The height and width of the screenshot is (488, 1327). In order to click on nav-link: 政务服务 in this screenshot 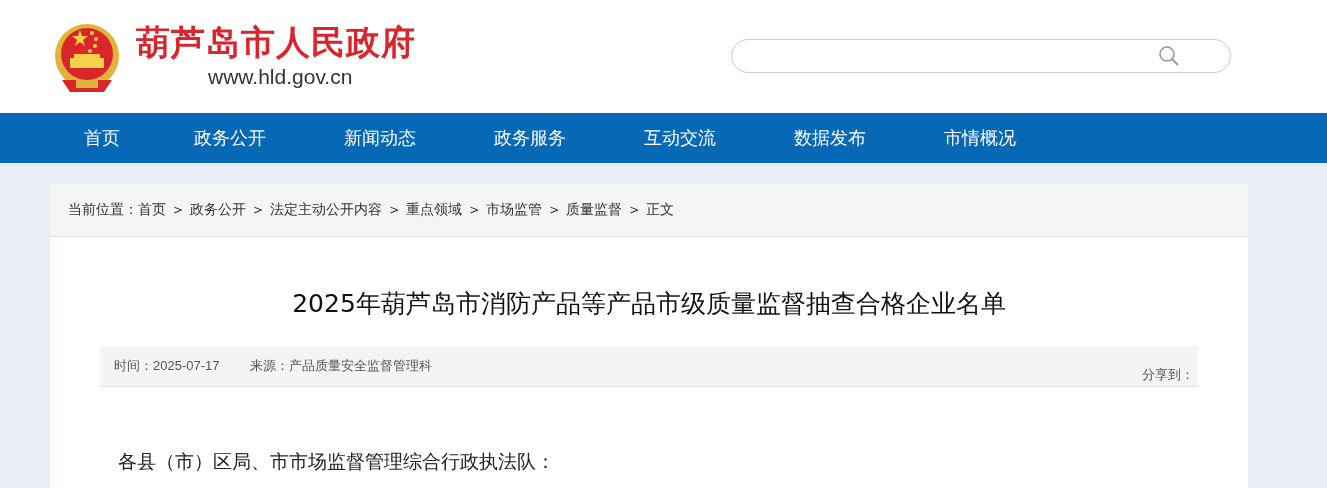, I will do `click(569, 138)`.